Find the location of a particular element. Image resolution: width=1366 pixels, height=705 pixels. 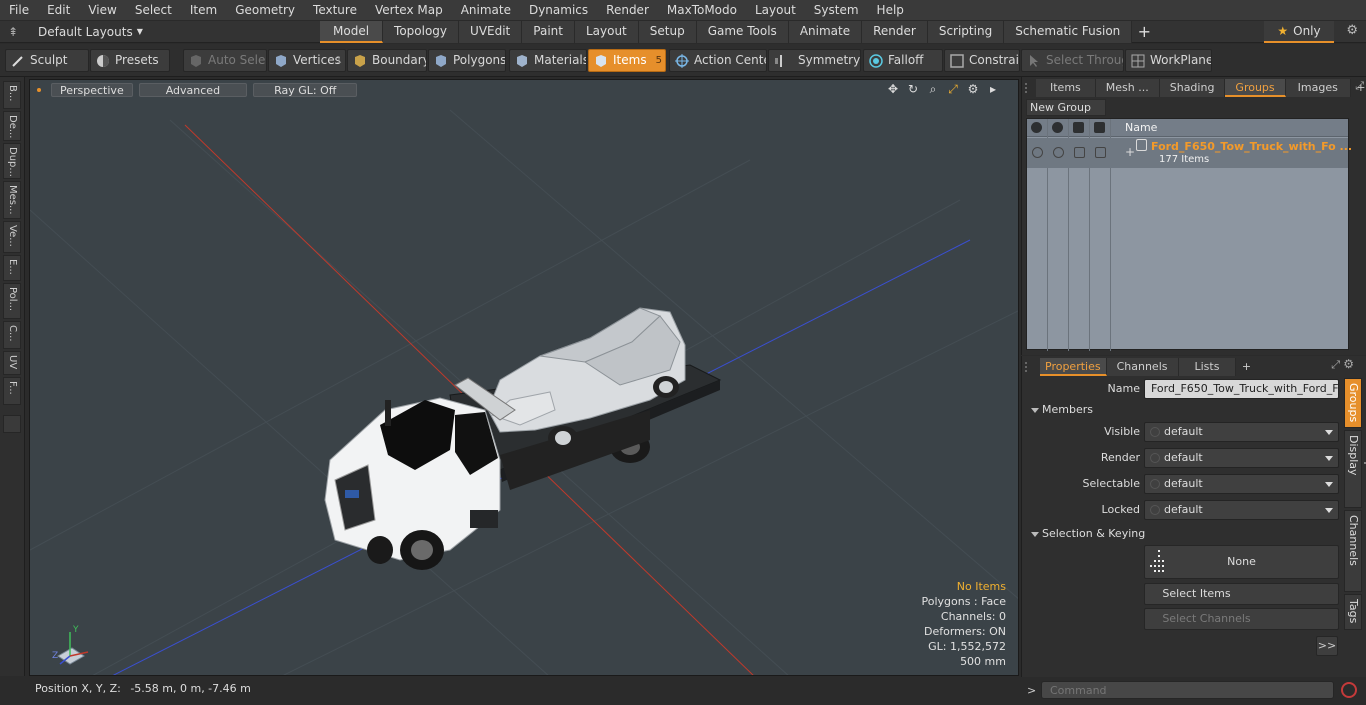

render-dropdown: default is located at coordinates (1241, 458).